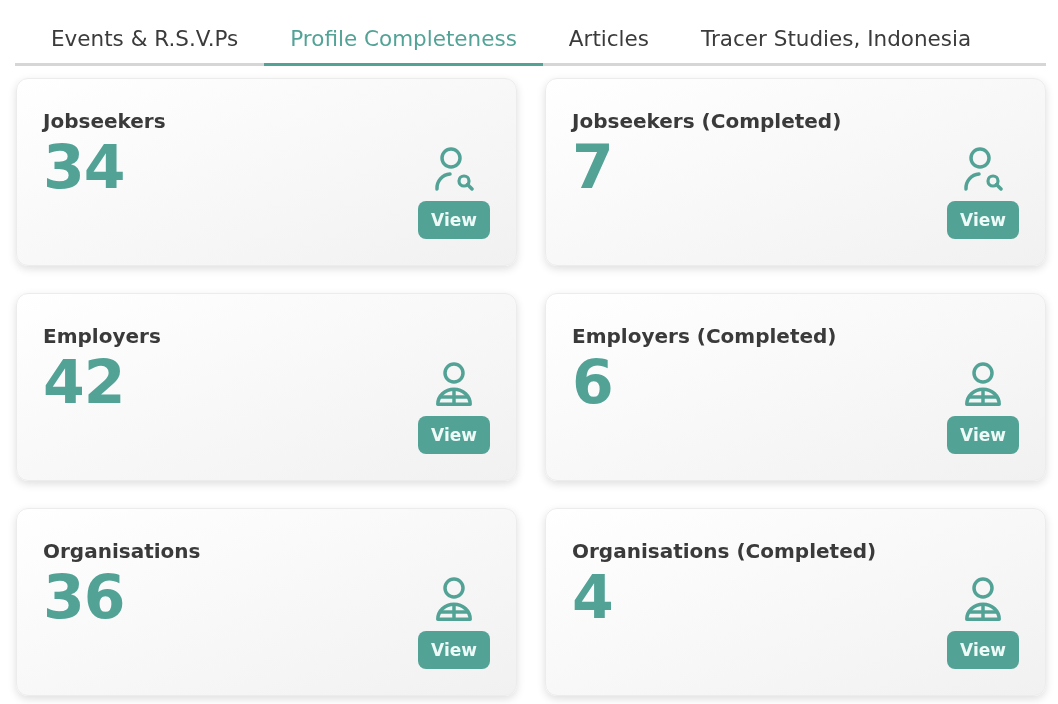  What do you see at coordinates (704, 336) in the screenshot?
I see `card-title: Employers (Completed)` at bounding box center [704, 336].